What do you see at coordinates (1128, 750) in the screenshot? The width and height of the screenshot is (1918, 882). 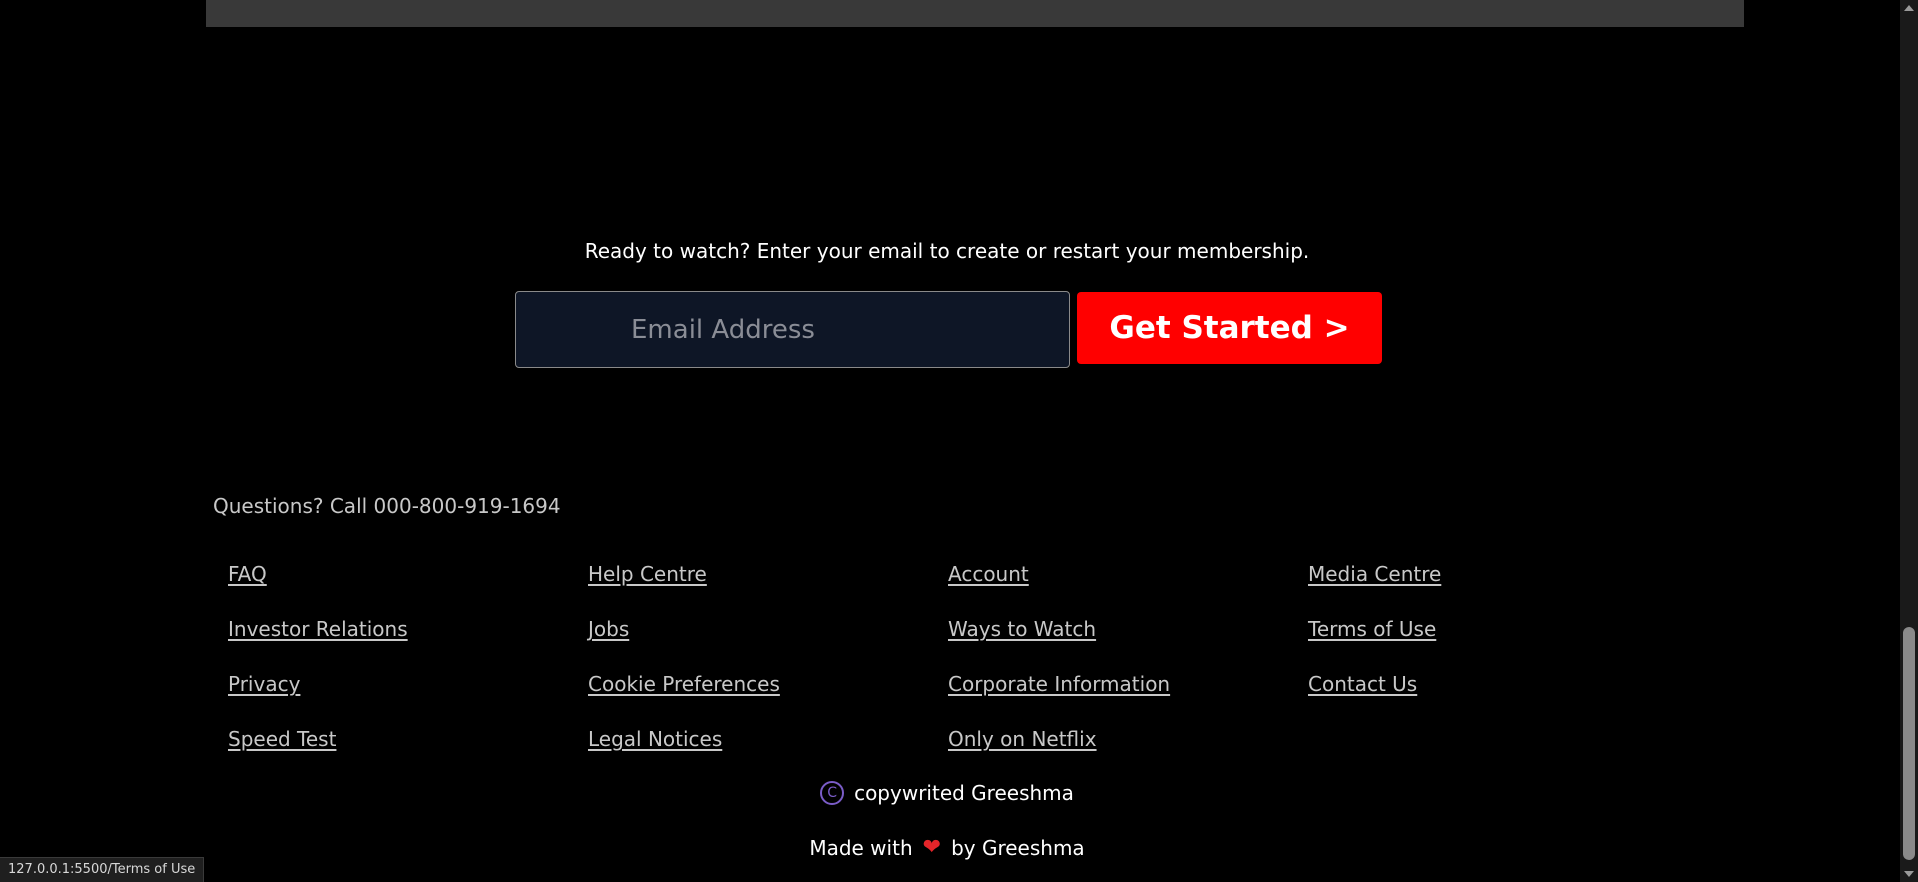 I see `footer-link-only-on-netflix: Only on Netflix` at bounding box center [1128, 750].